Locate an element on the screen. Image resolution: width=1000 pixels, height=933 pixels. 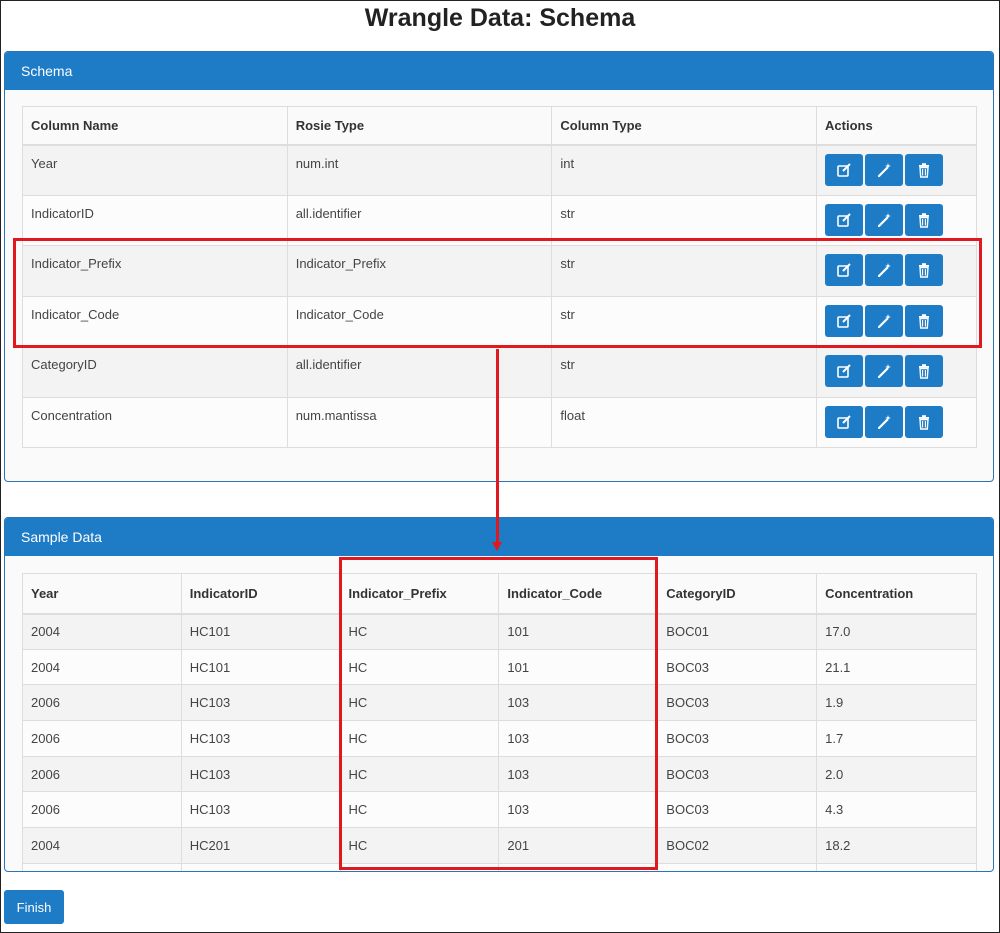
column-type-header: Column Type is located at coordinates (684, 126).